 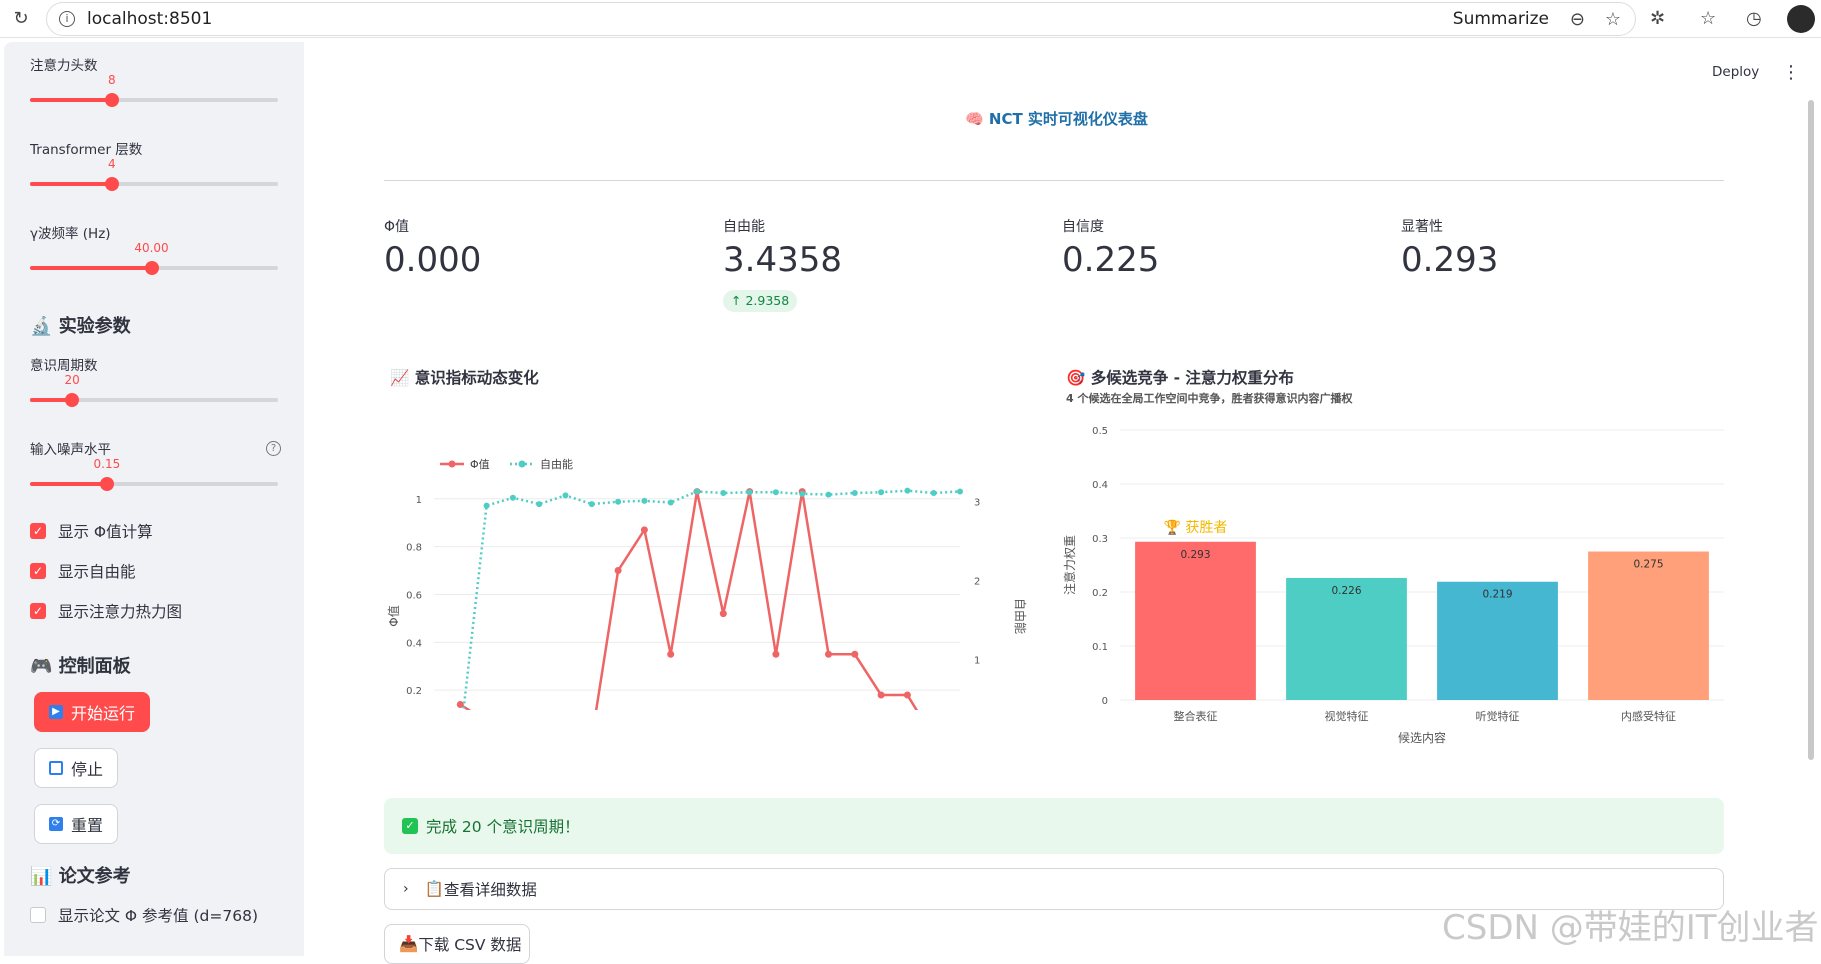 I want to click on watermark: CSDN @带娃的IT创业者, so click(x=1630, y=928).